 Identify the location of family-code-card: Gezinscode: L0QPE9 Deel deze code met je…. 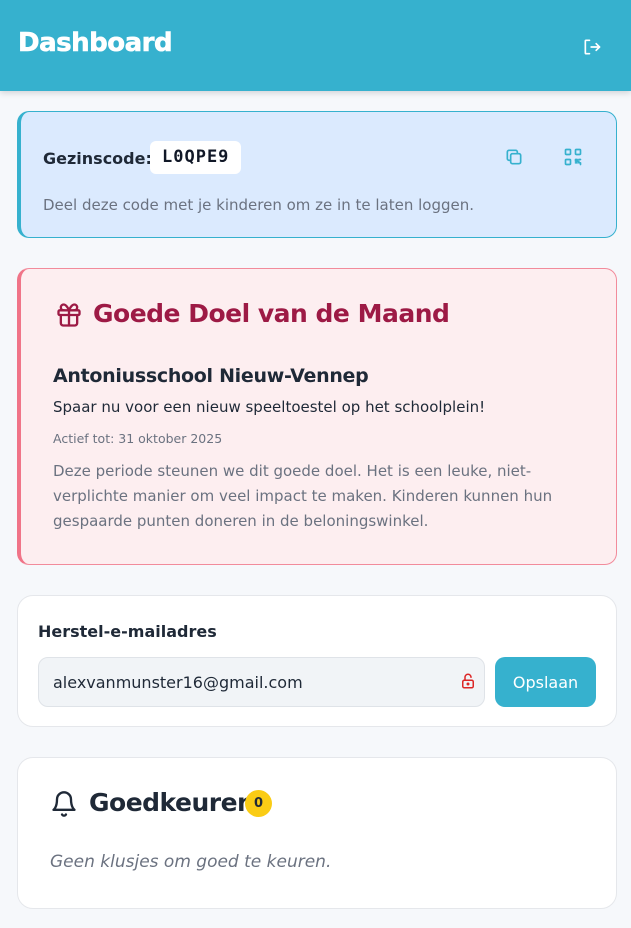
(317, 174).